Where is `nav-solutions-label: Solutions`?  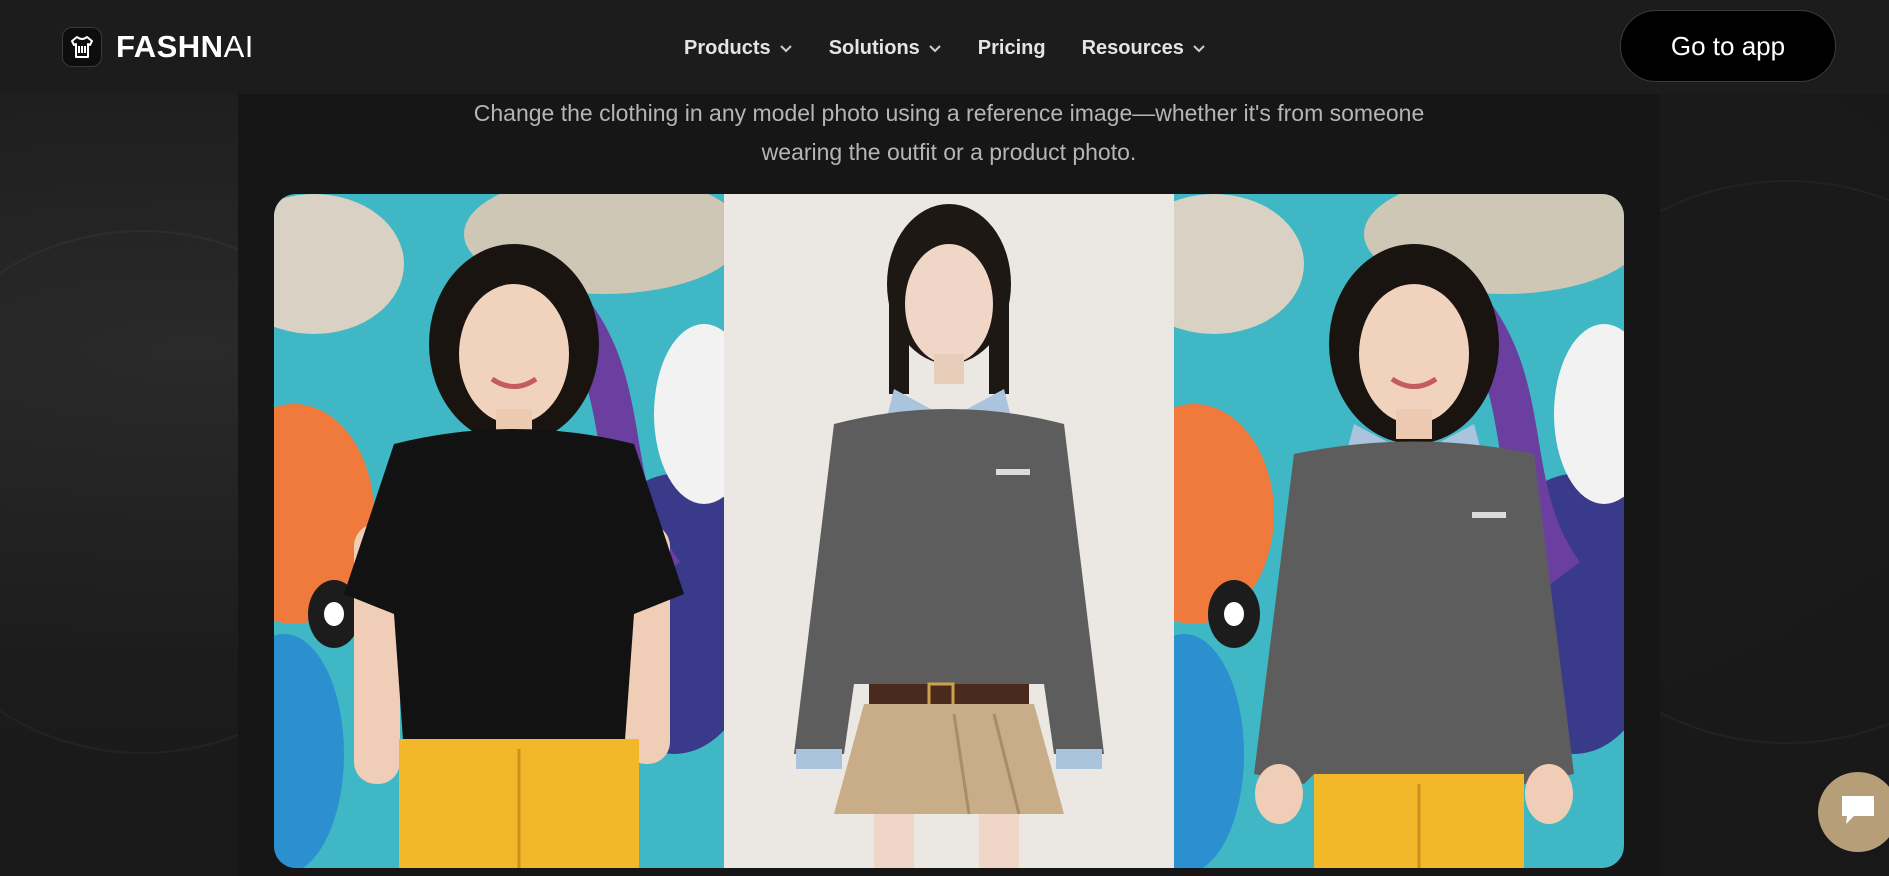 nav-solutions-label: Solutions is located at coordinates (874, 47).